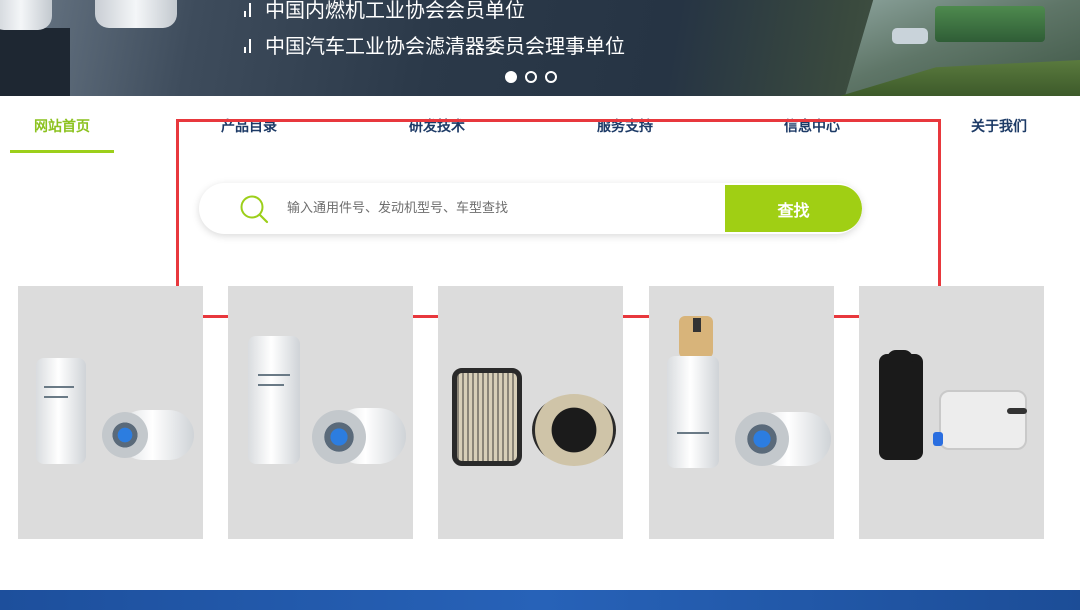 The width and height of the screenshot is (1080, 610). I want to click on banner-line: 中国汽车工业协会滤清器委员会理事单位, so click(434, 44).